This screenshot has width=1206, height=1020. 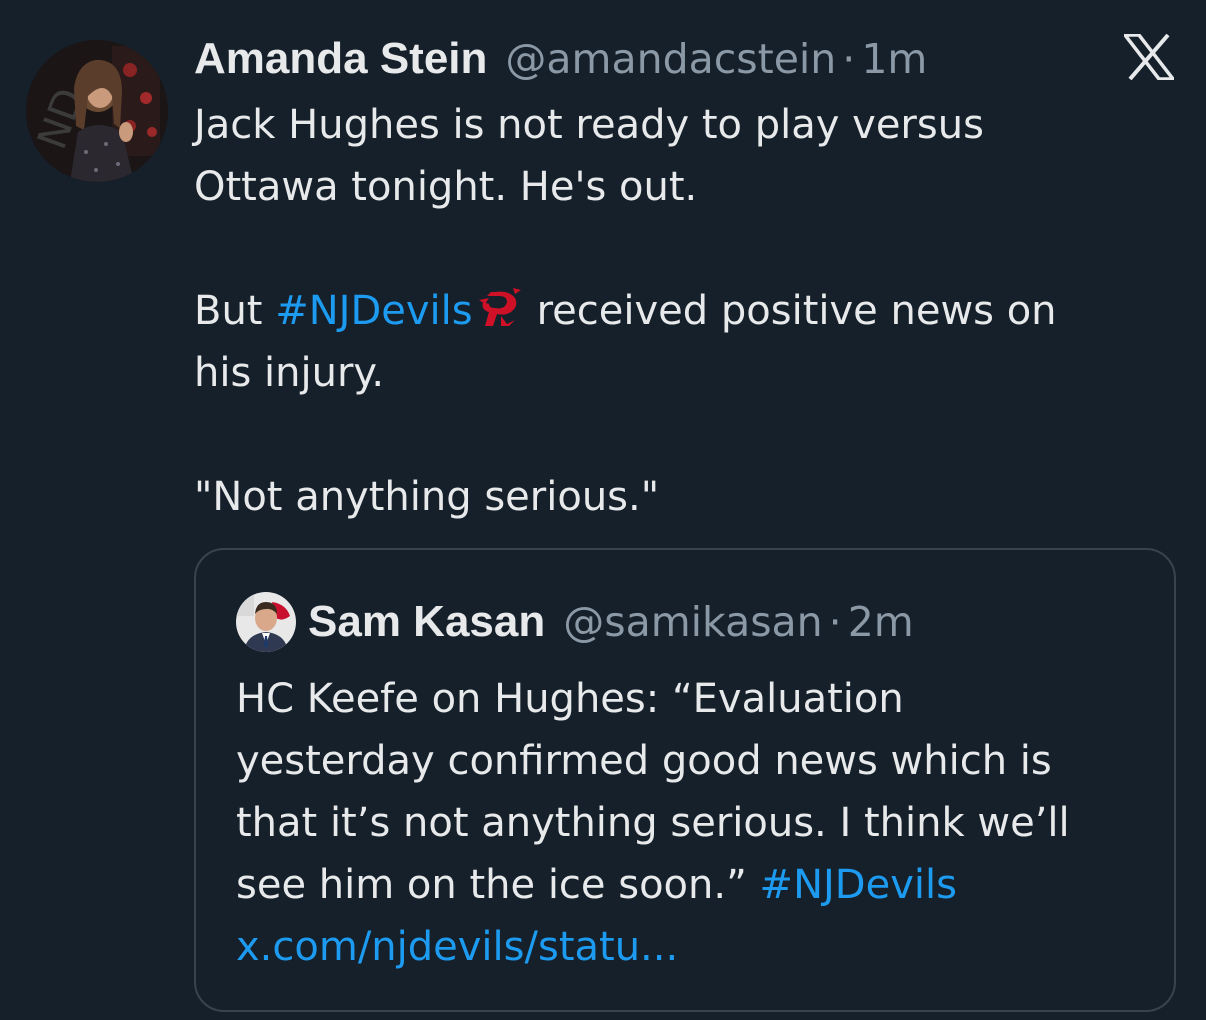 What do you see at coordinates (235, 311) in the screenshot?
I see `post-text-segment: But` at bounding box center [235, 311].